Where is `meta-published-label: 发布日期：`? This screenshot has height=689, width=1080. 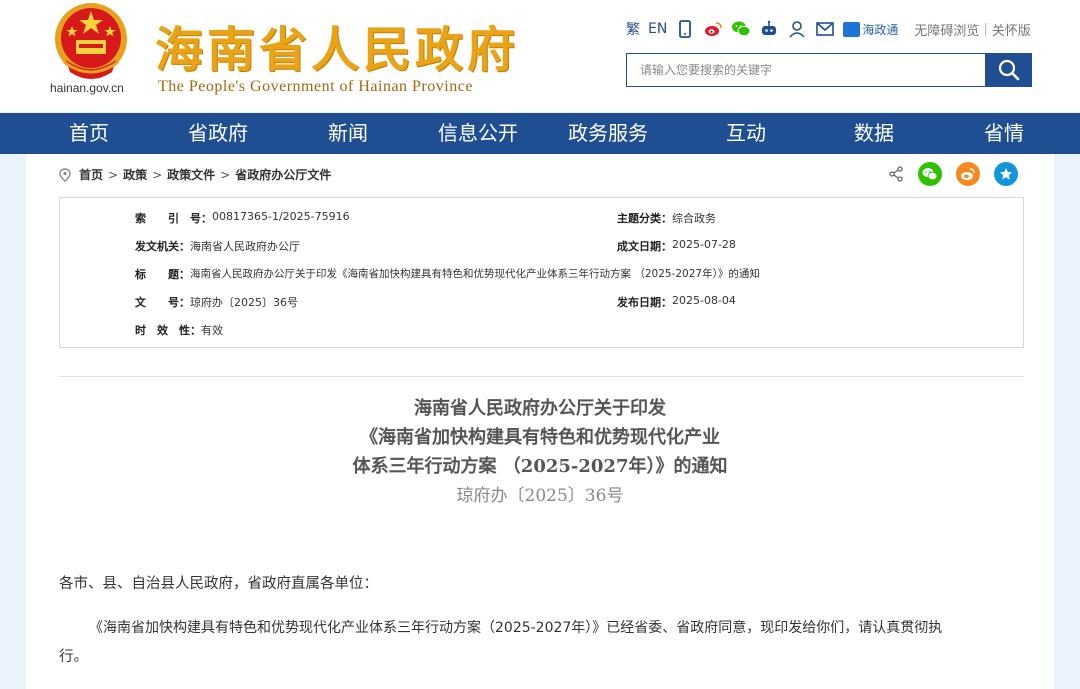
meta-published-label: 发布日期： is located at coordinates (644, 302).